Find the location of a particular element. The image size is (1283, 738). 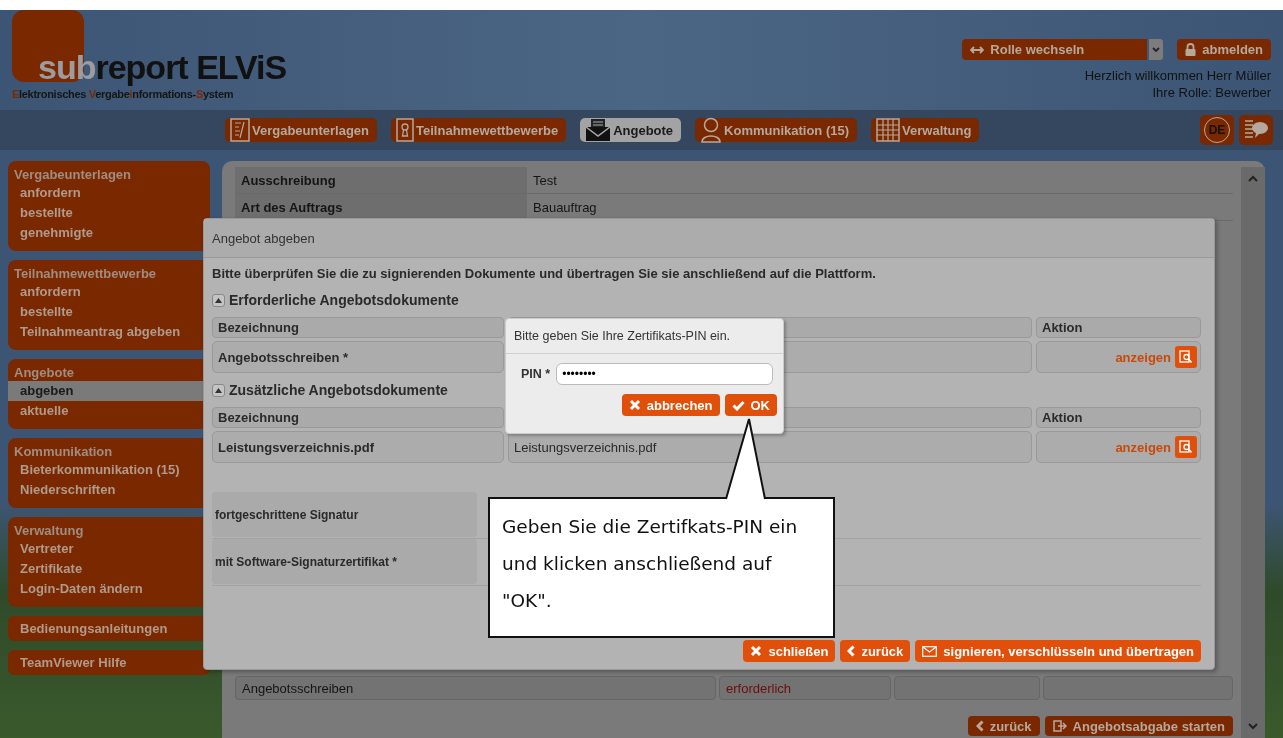

table-cell: fortgeschrittene Signatur is located at coordinates (344, 514).